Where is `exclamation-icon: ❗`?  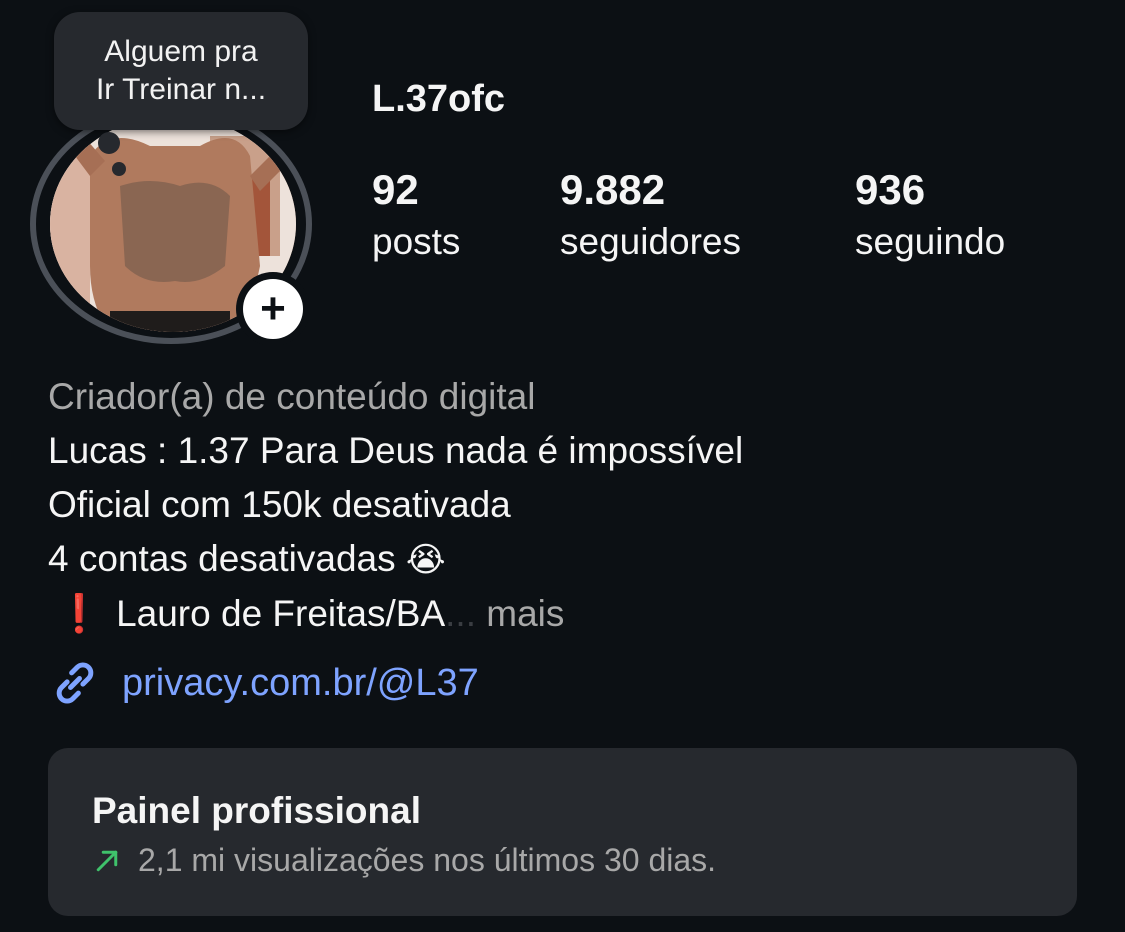
exclamation-icon: ❗ is located at coordinates (79, 613).